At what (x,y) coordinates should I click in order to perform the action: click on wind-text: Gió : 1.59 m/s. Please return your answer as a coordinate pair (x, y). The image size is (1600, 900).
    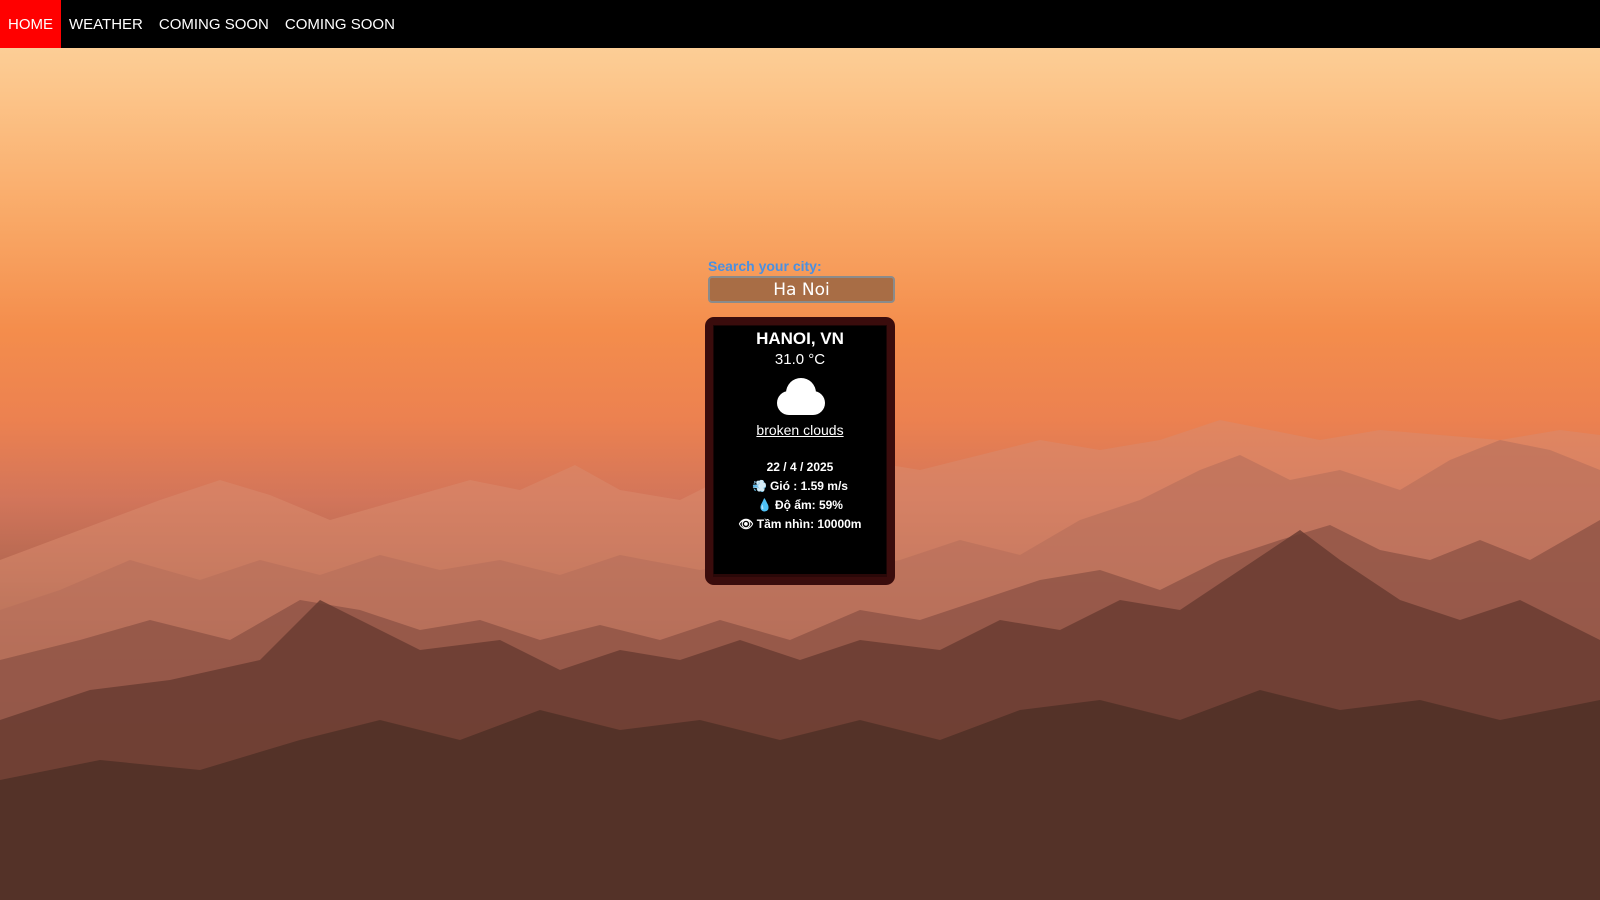
    Looking at the image, I should click on (808, 486).